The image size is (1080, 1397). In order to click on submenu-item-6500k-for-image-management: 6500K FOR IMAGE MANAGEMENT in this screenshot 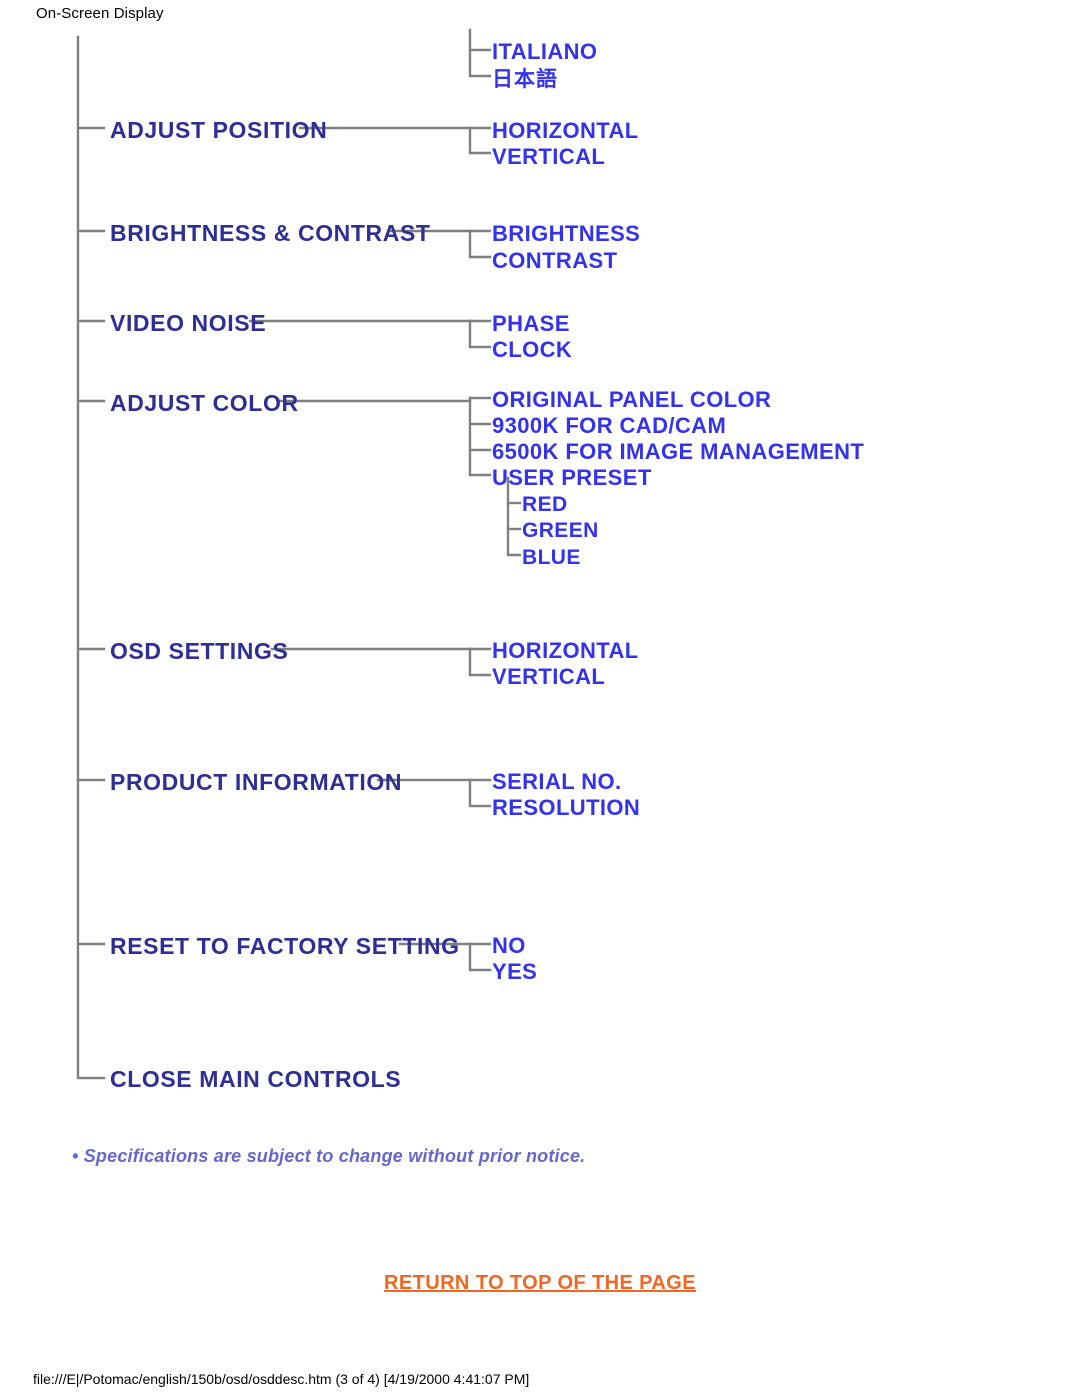, I will do `click(678, 452)`.